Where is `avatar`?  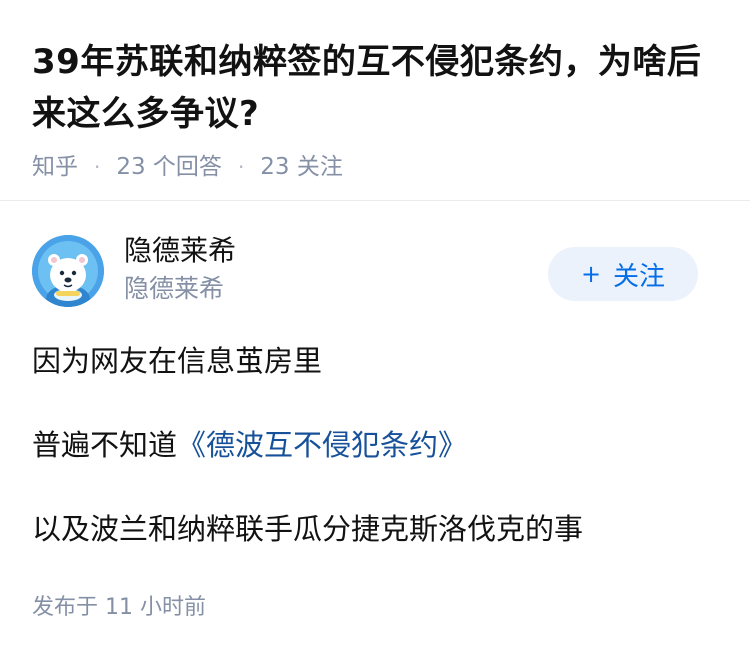 avatar is located at coordinates (68, 271).